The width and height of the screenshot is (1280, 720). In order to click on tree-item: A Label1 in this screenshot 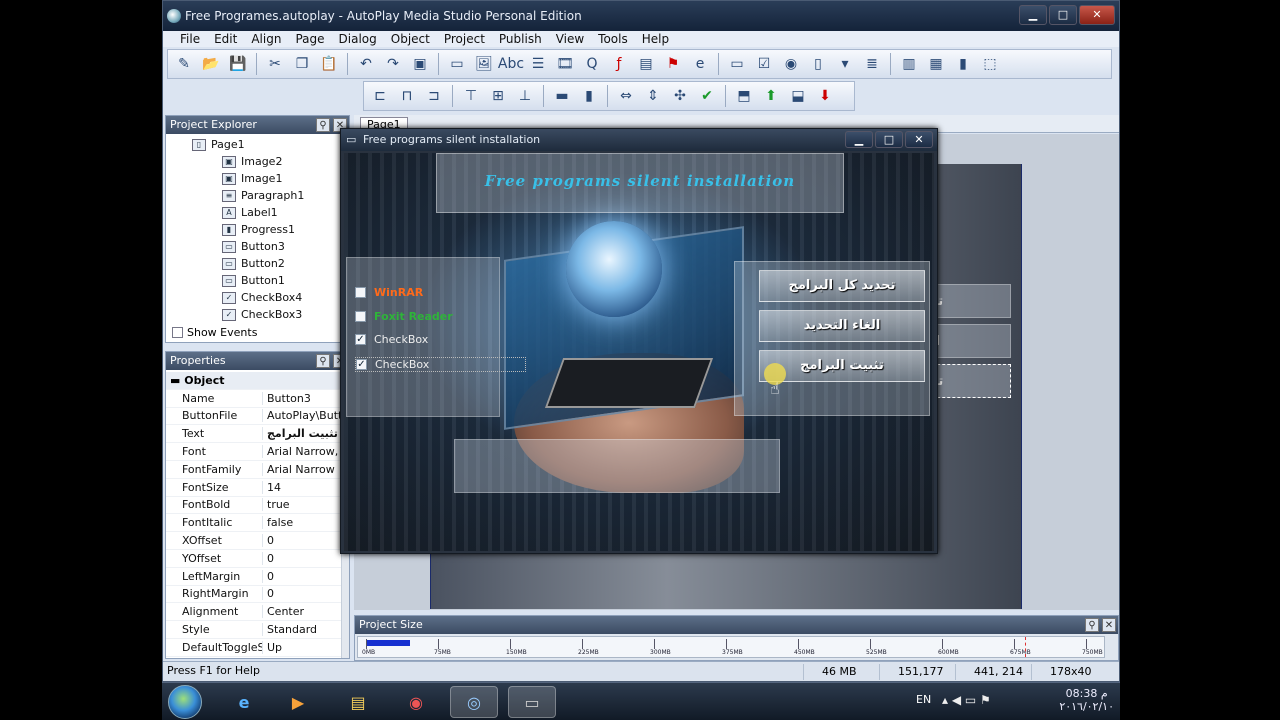, I will do `click(252, 212)`.